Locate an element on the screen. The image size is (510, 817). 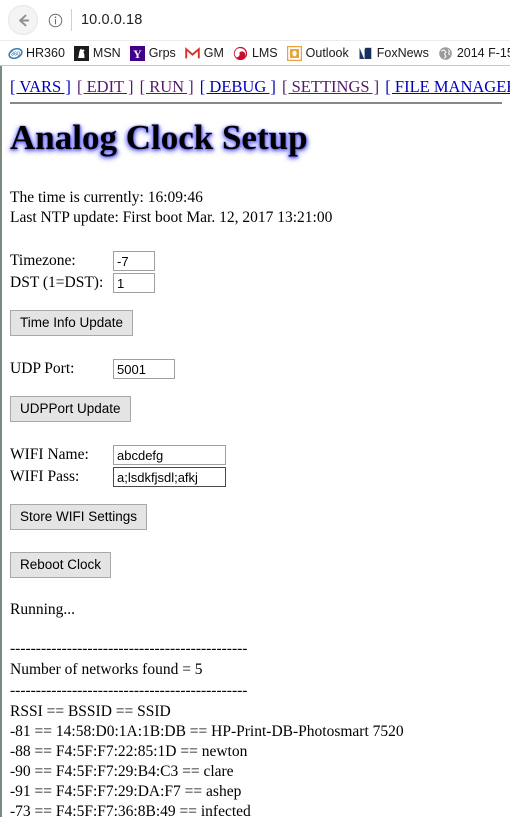
reboot-clock-row: Reboot Clock is located at coordinates (256, 565).